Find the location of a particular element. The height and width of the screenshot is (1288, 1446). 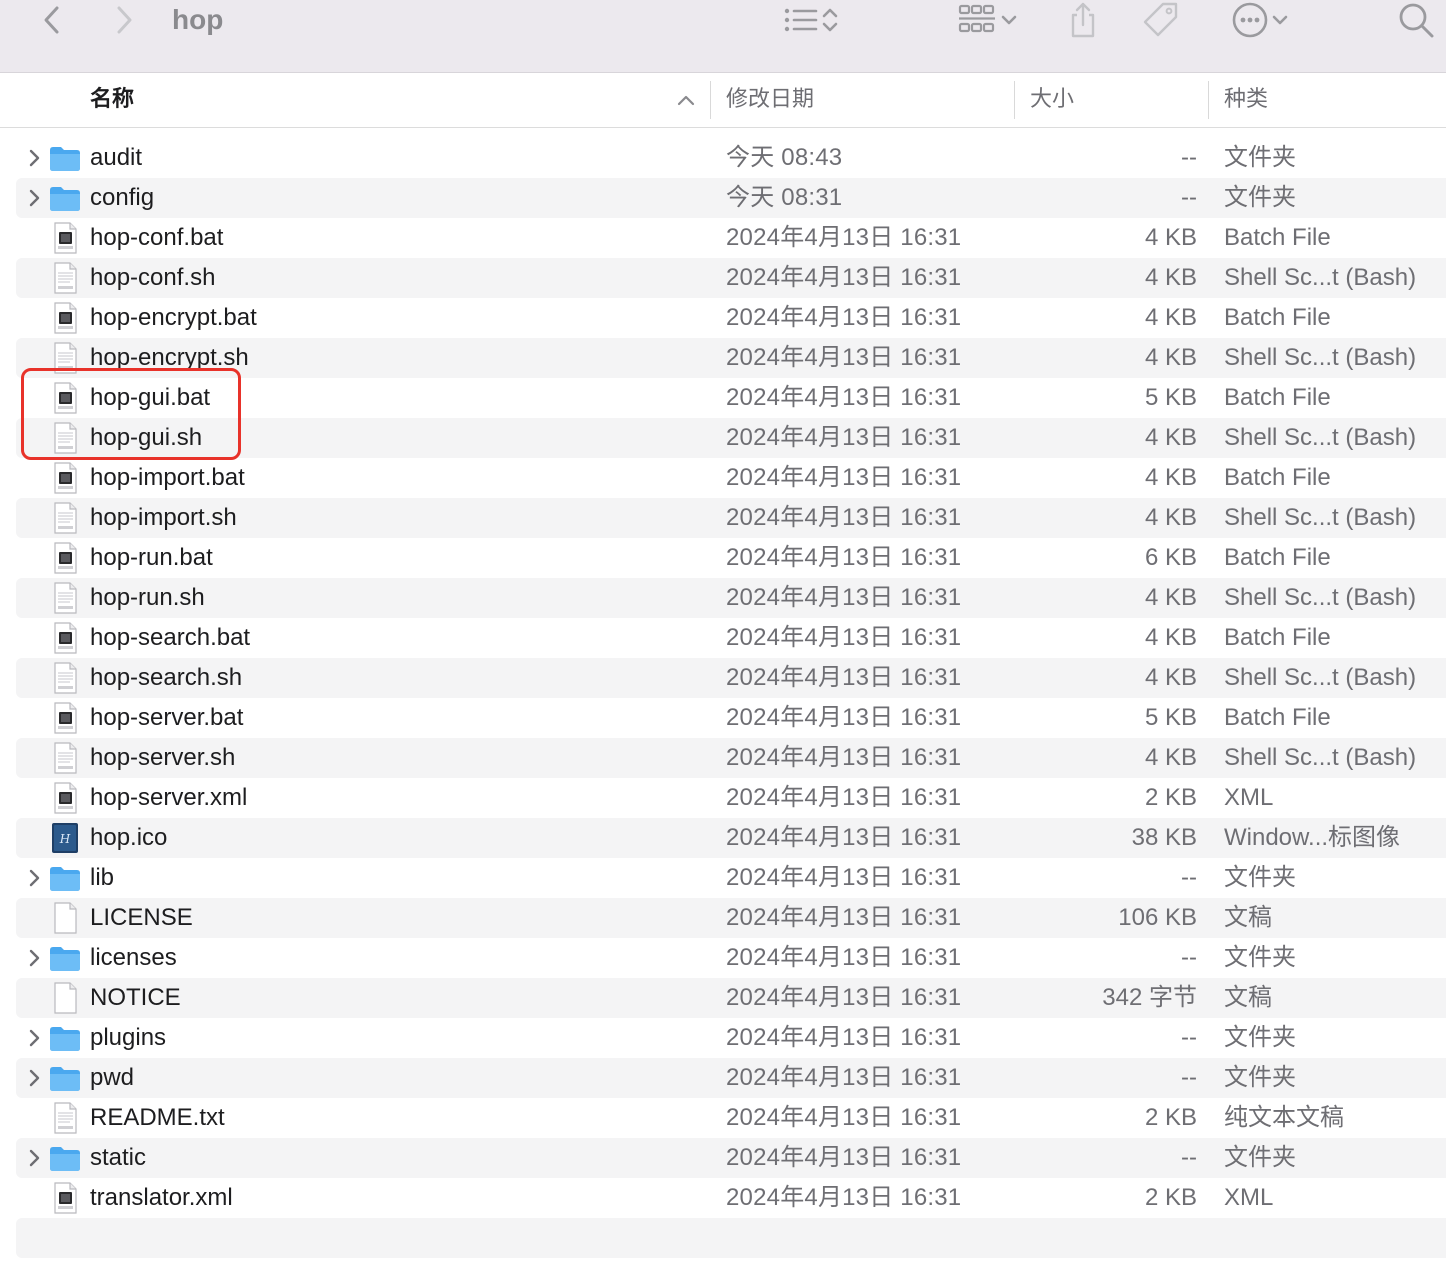

file-name: lib is located at coordinates (102, 877).